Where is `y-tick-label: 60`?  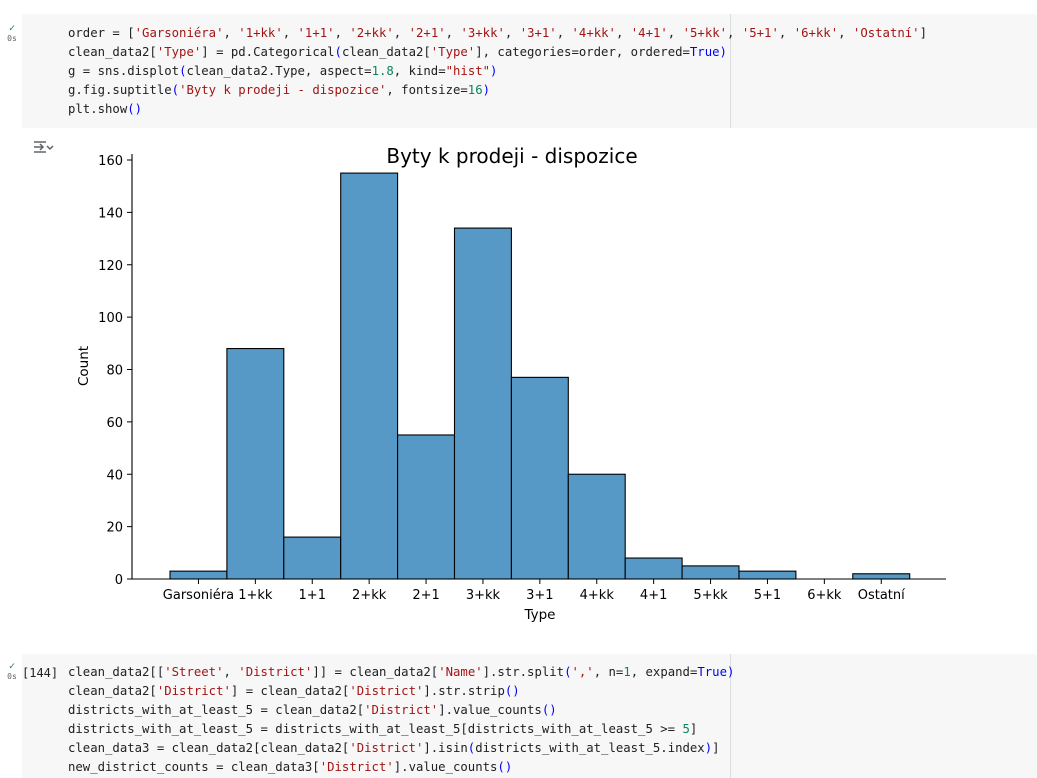
y-tick-label: 60 is located at coordinates (114, 423).